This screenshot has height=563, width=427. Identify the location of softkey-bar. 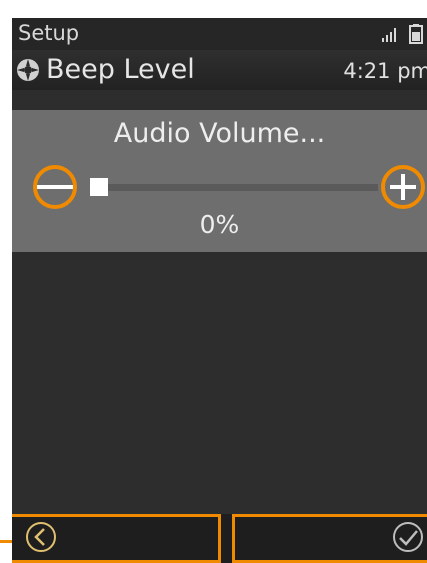
(219, 538).